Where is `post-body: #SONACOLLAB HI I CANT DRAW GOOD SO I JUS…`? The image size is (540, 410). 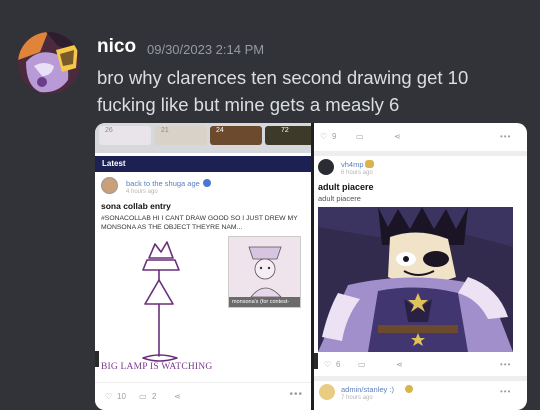 post-body: #SONACOLLAB HI I CANT DRAW GOOD SO I JUS… is located at coordinates (199, 223).